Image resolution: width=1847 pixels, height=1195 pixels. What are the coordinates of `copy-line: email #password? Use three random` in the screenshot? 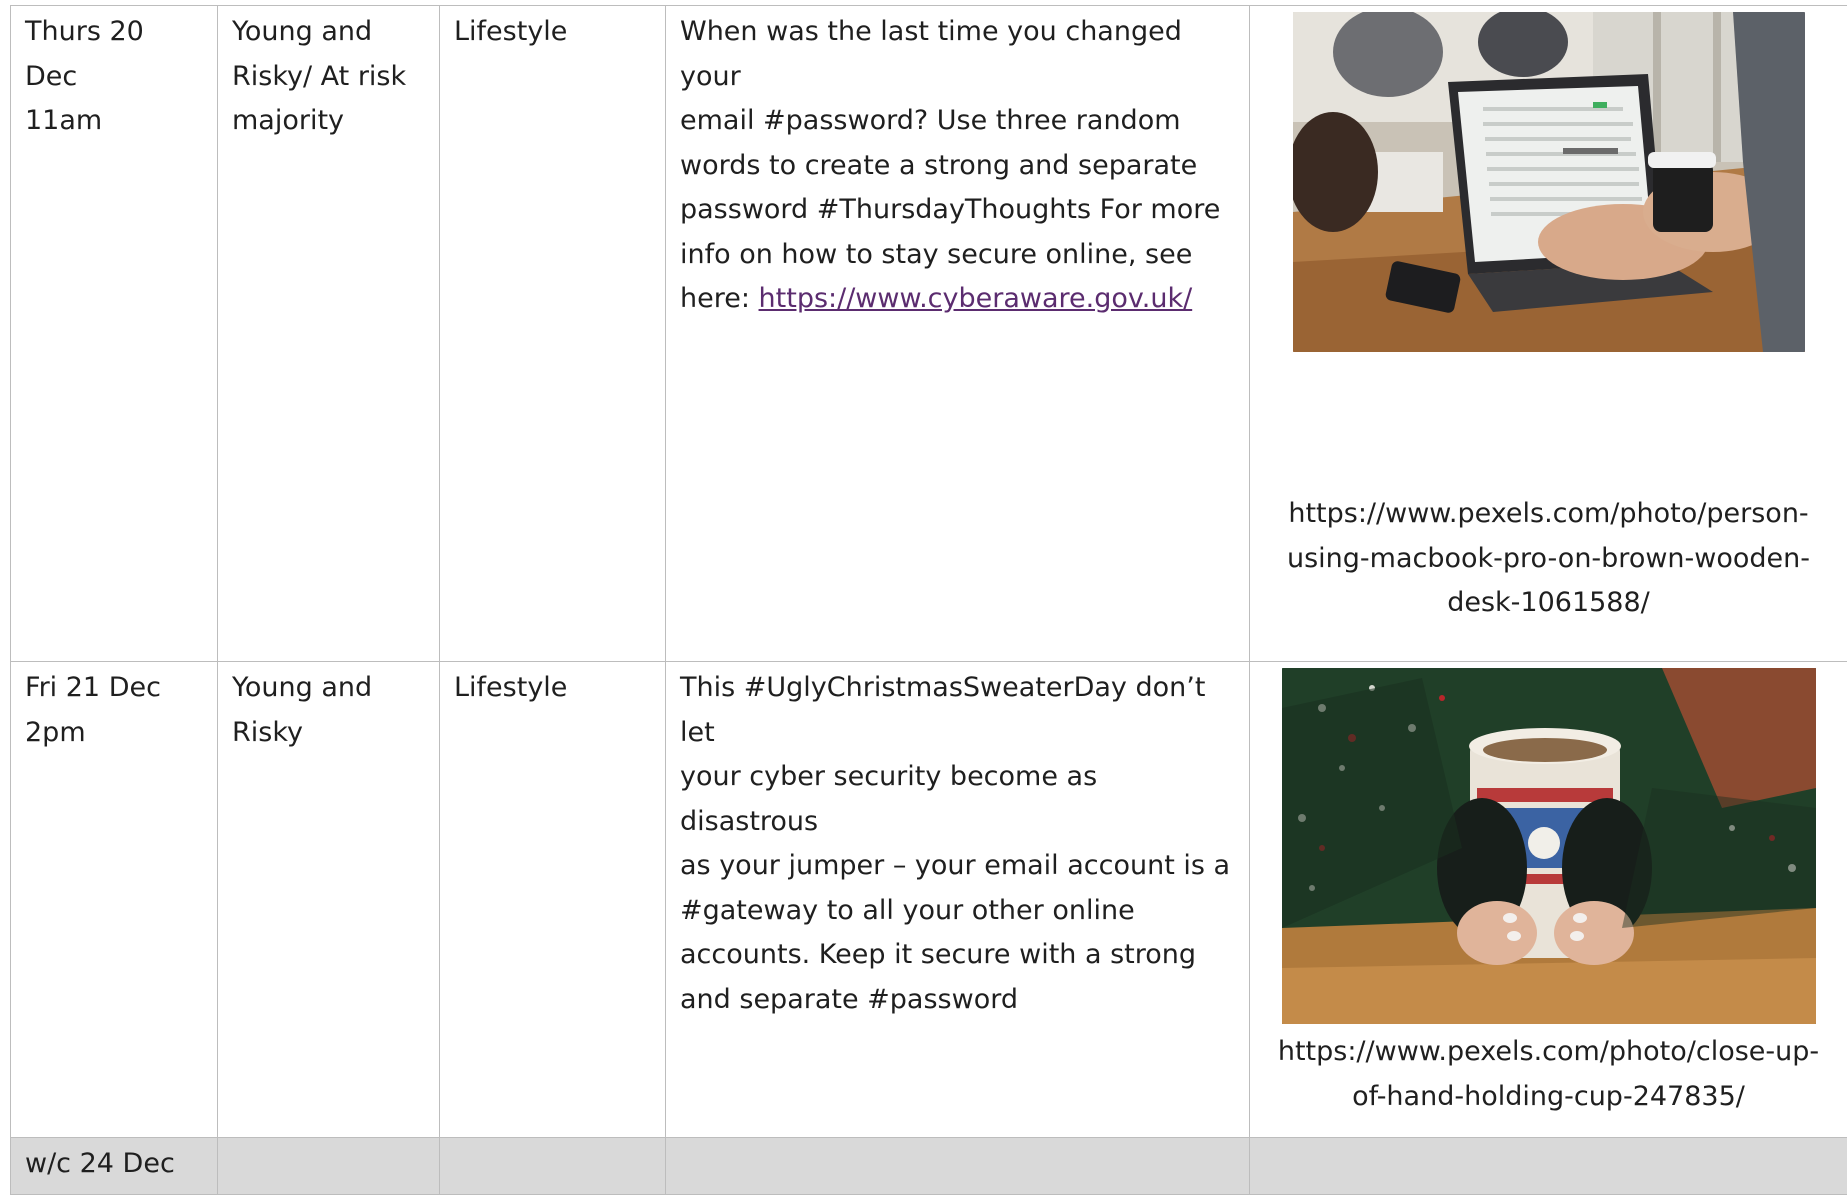 It's located at (930, 120).